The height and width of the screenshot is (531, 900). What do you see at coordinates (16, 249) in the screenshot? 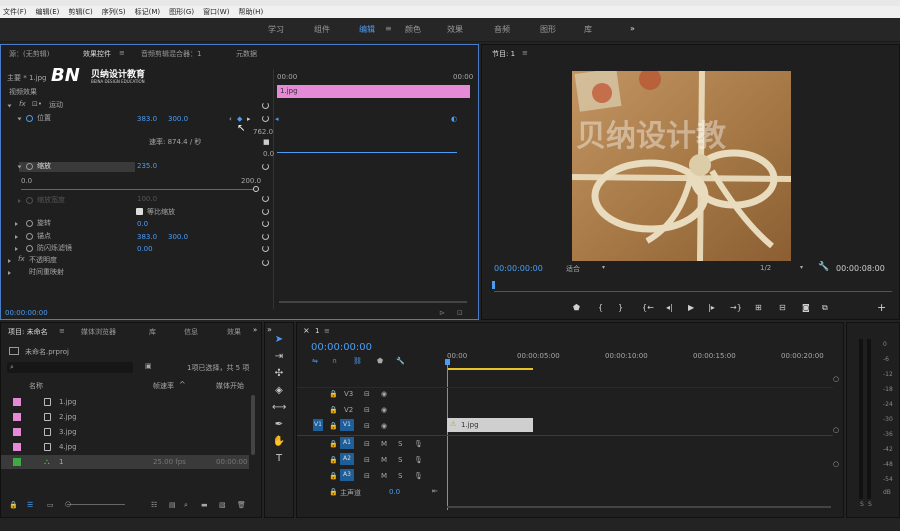
I see `flicker-expand-icon` at bounding box center [16, 249].